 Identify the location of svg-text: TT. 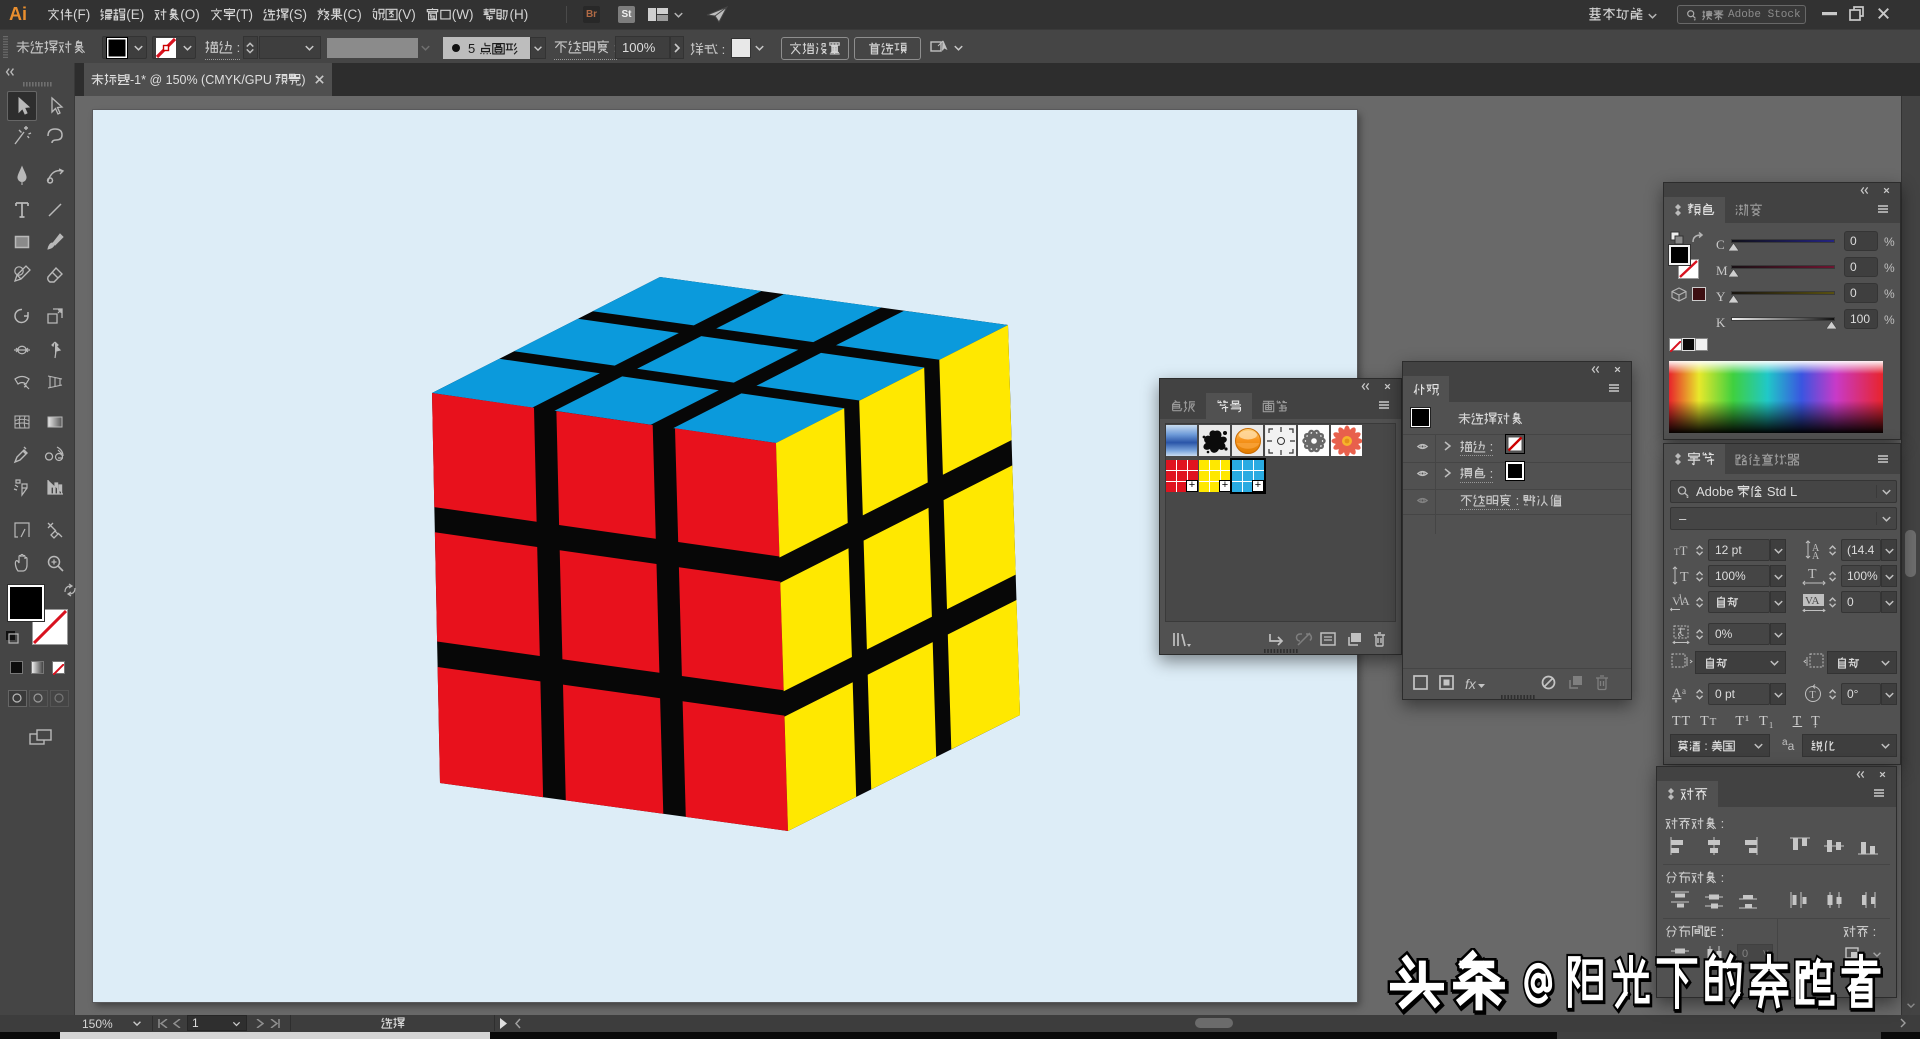
(1681, 550).